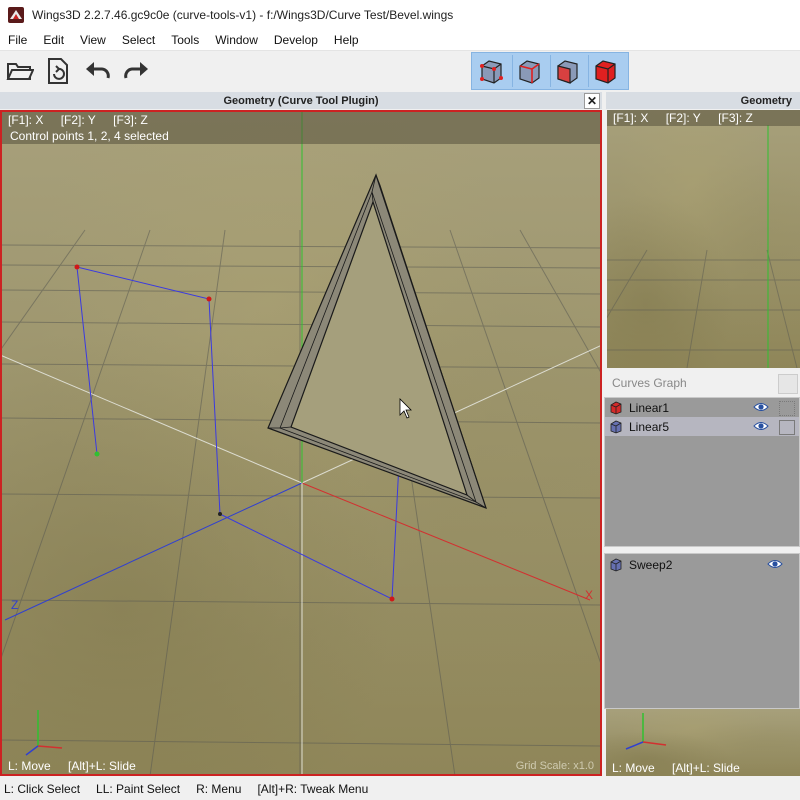 The width and height of the screenshot is (800, 800). What do you see at coordinates (589, 595) in the screenshot?
I see `x-axis-label: X` at bounding box center [589, 595].